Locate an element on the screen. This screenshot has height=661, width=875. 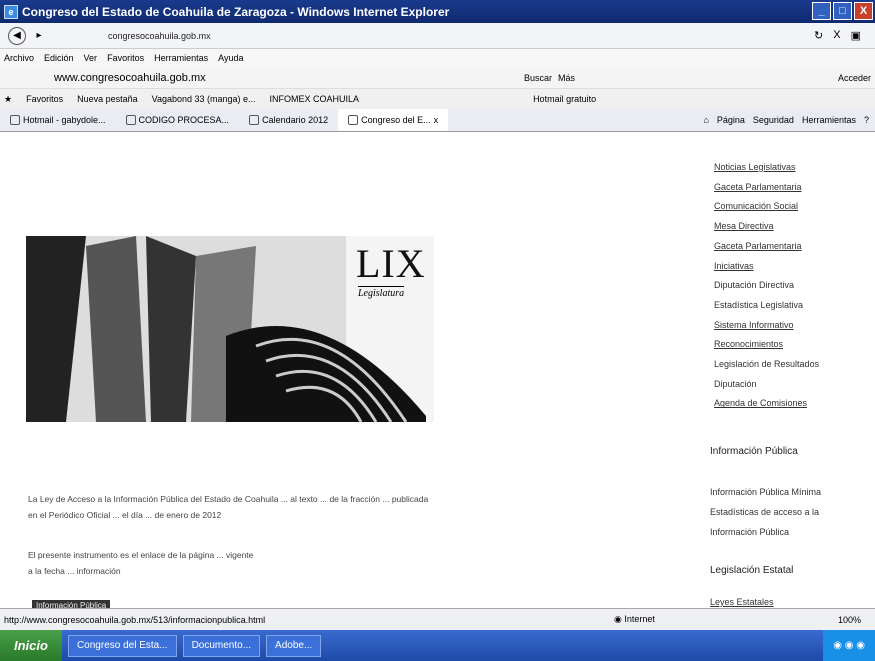
legislation-link: Leyes Estatales is located at coordinates (742, 600).